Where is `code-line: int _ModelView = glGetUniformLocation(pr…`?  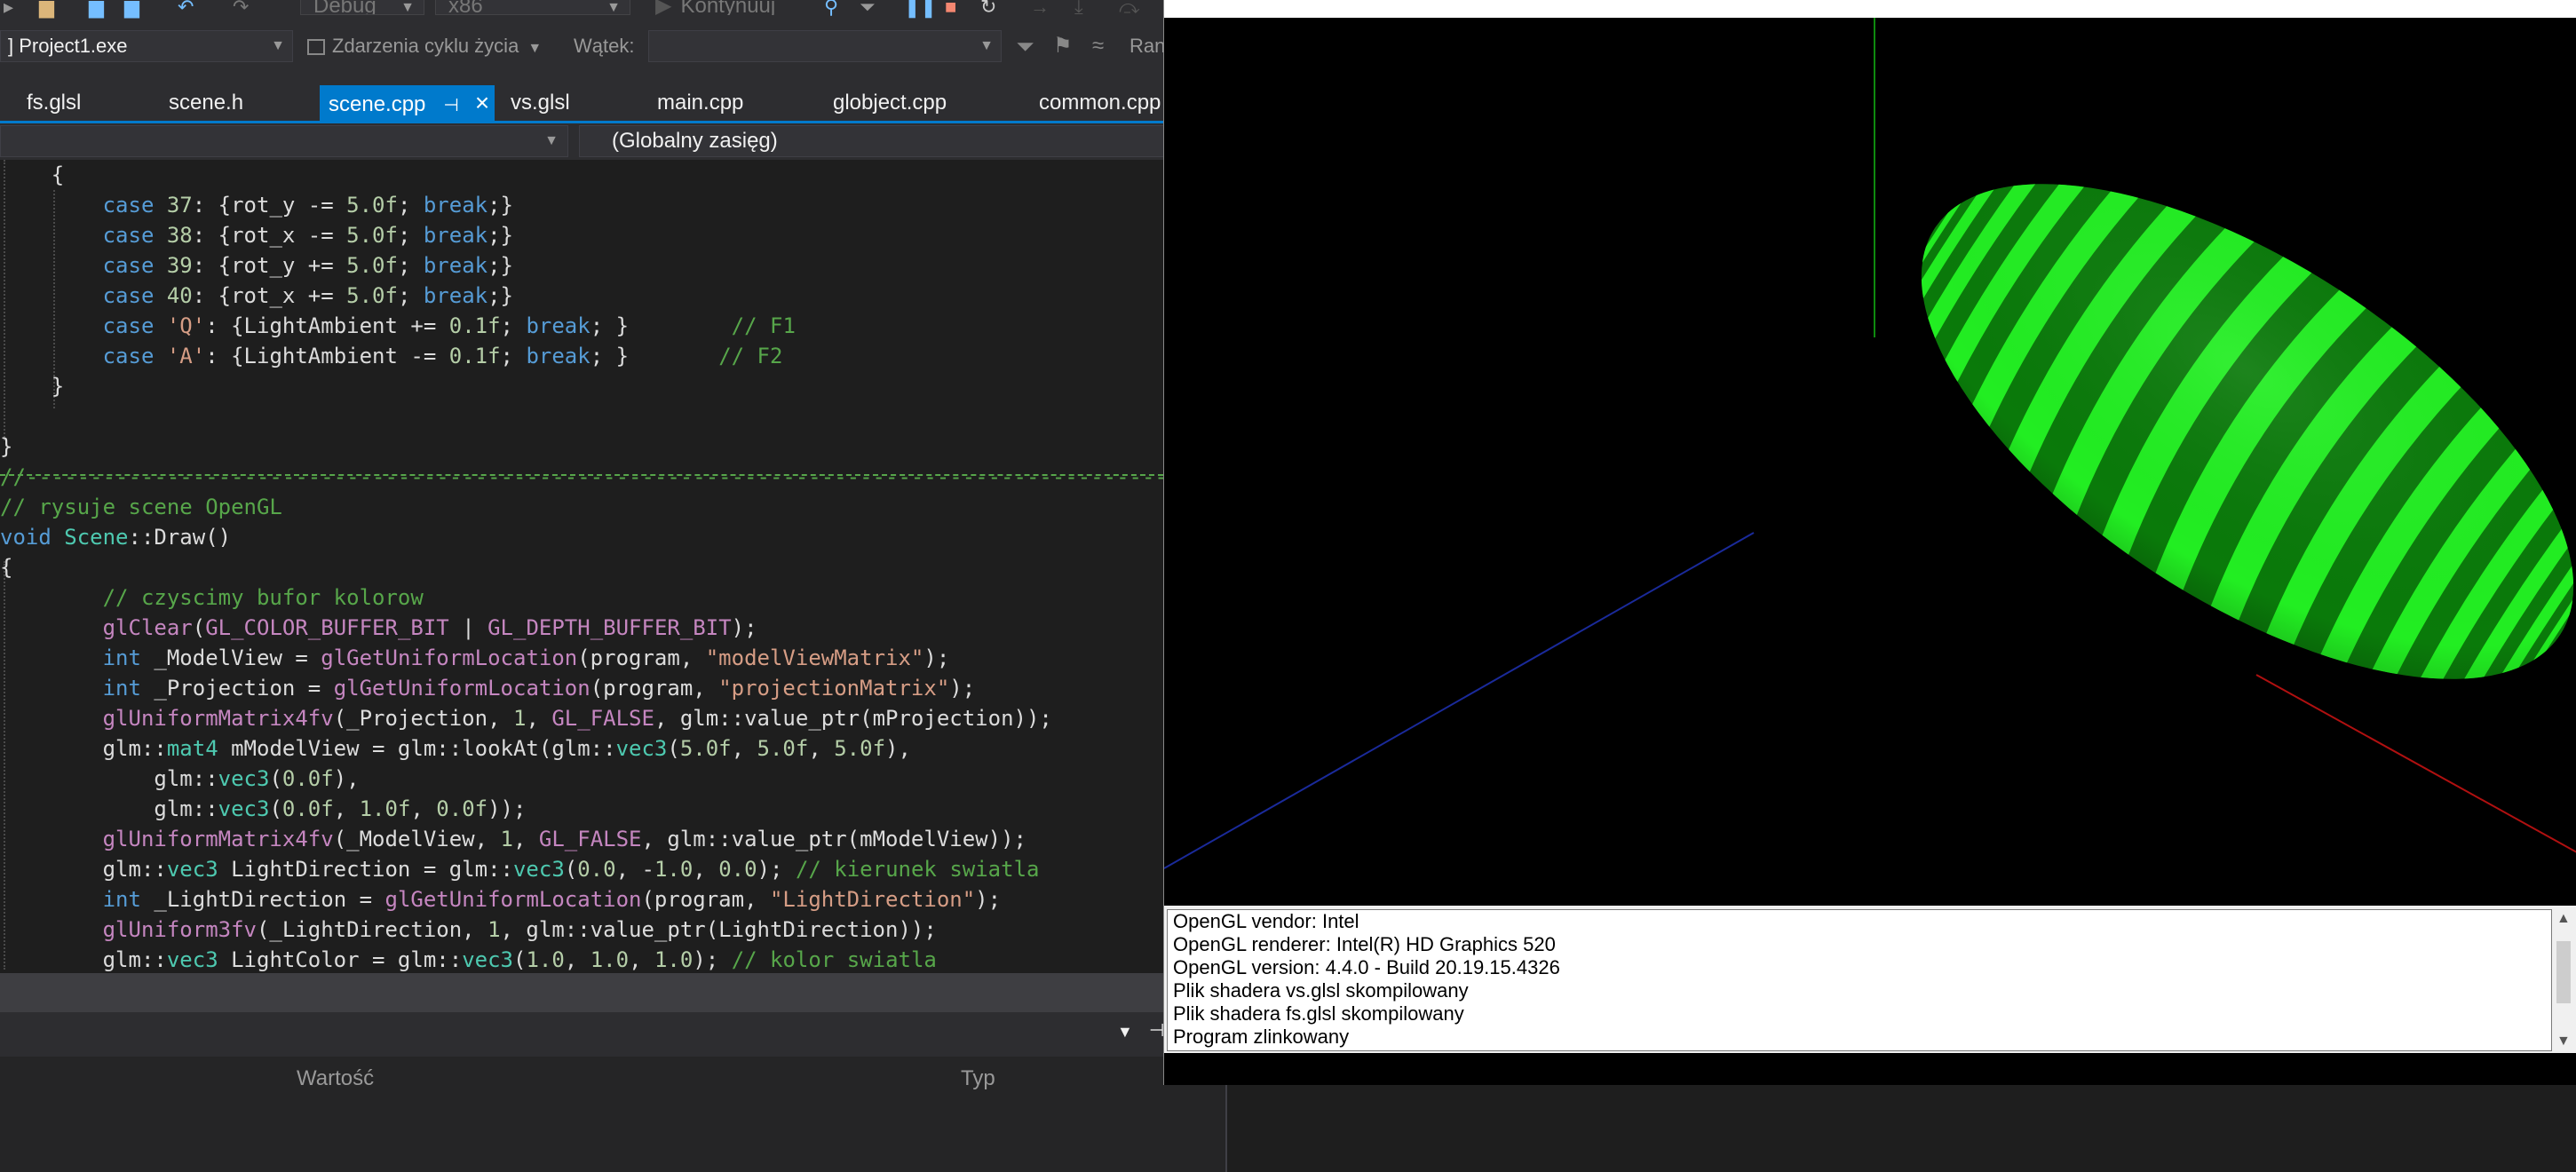
code-line: int _ModelView = glGetUniformLocation(pr… is located at coordinates (582, 658).